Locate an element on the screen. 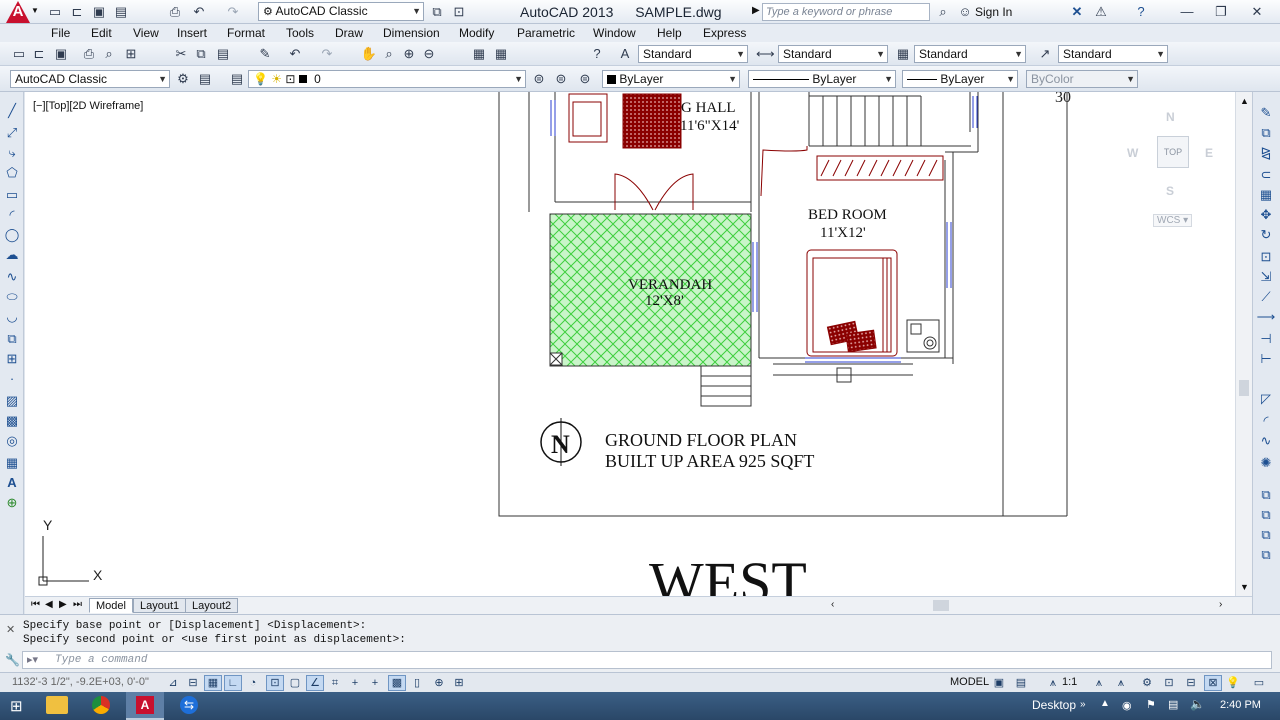 This screenshot has height=720, width=1280. compass-north: N is located at coordinates (1170, 117).